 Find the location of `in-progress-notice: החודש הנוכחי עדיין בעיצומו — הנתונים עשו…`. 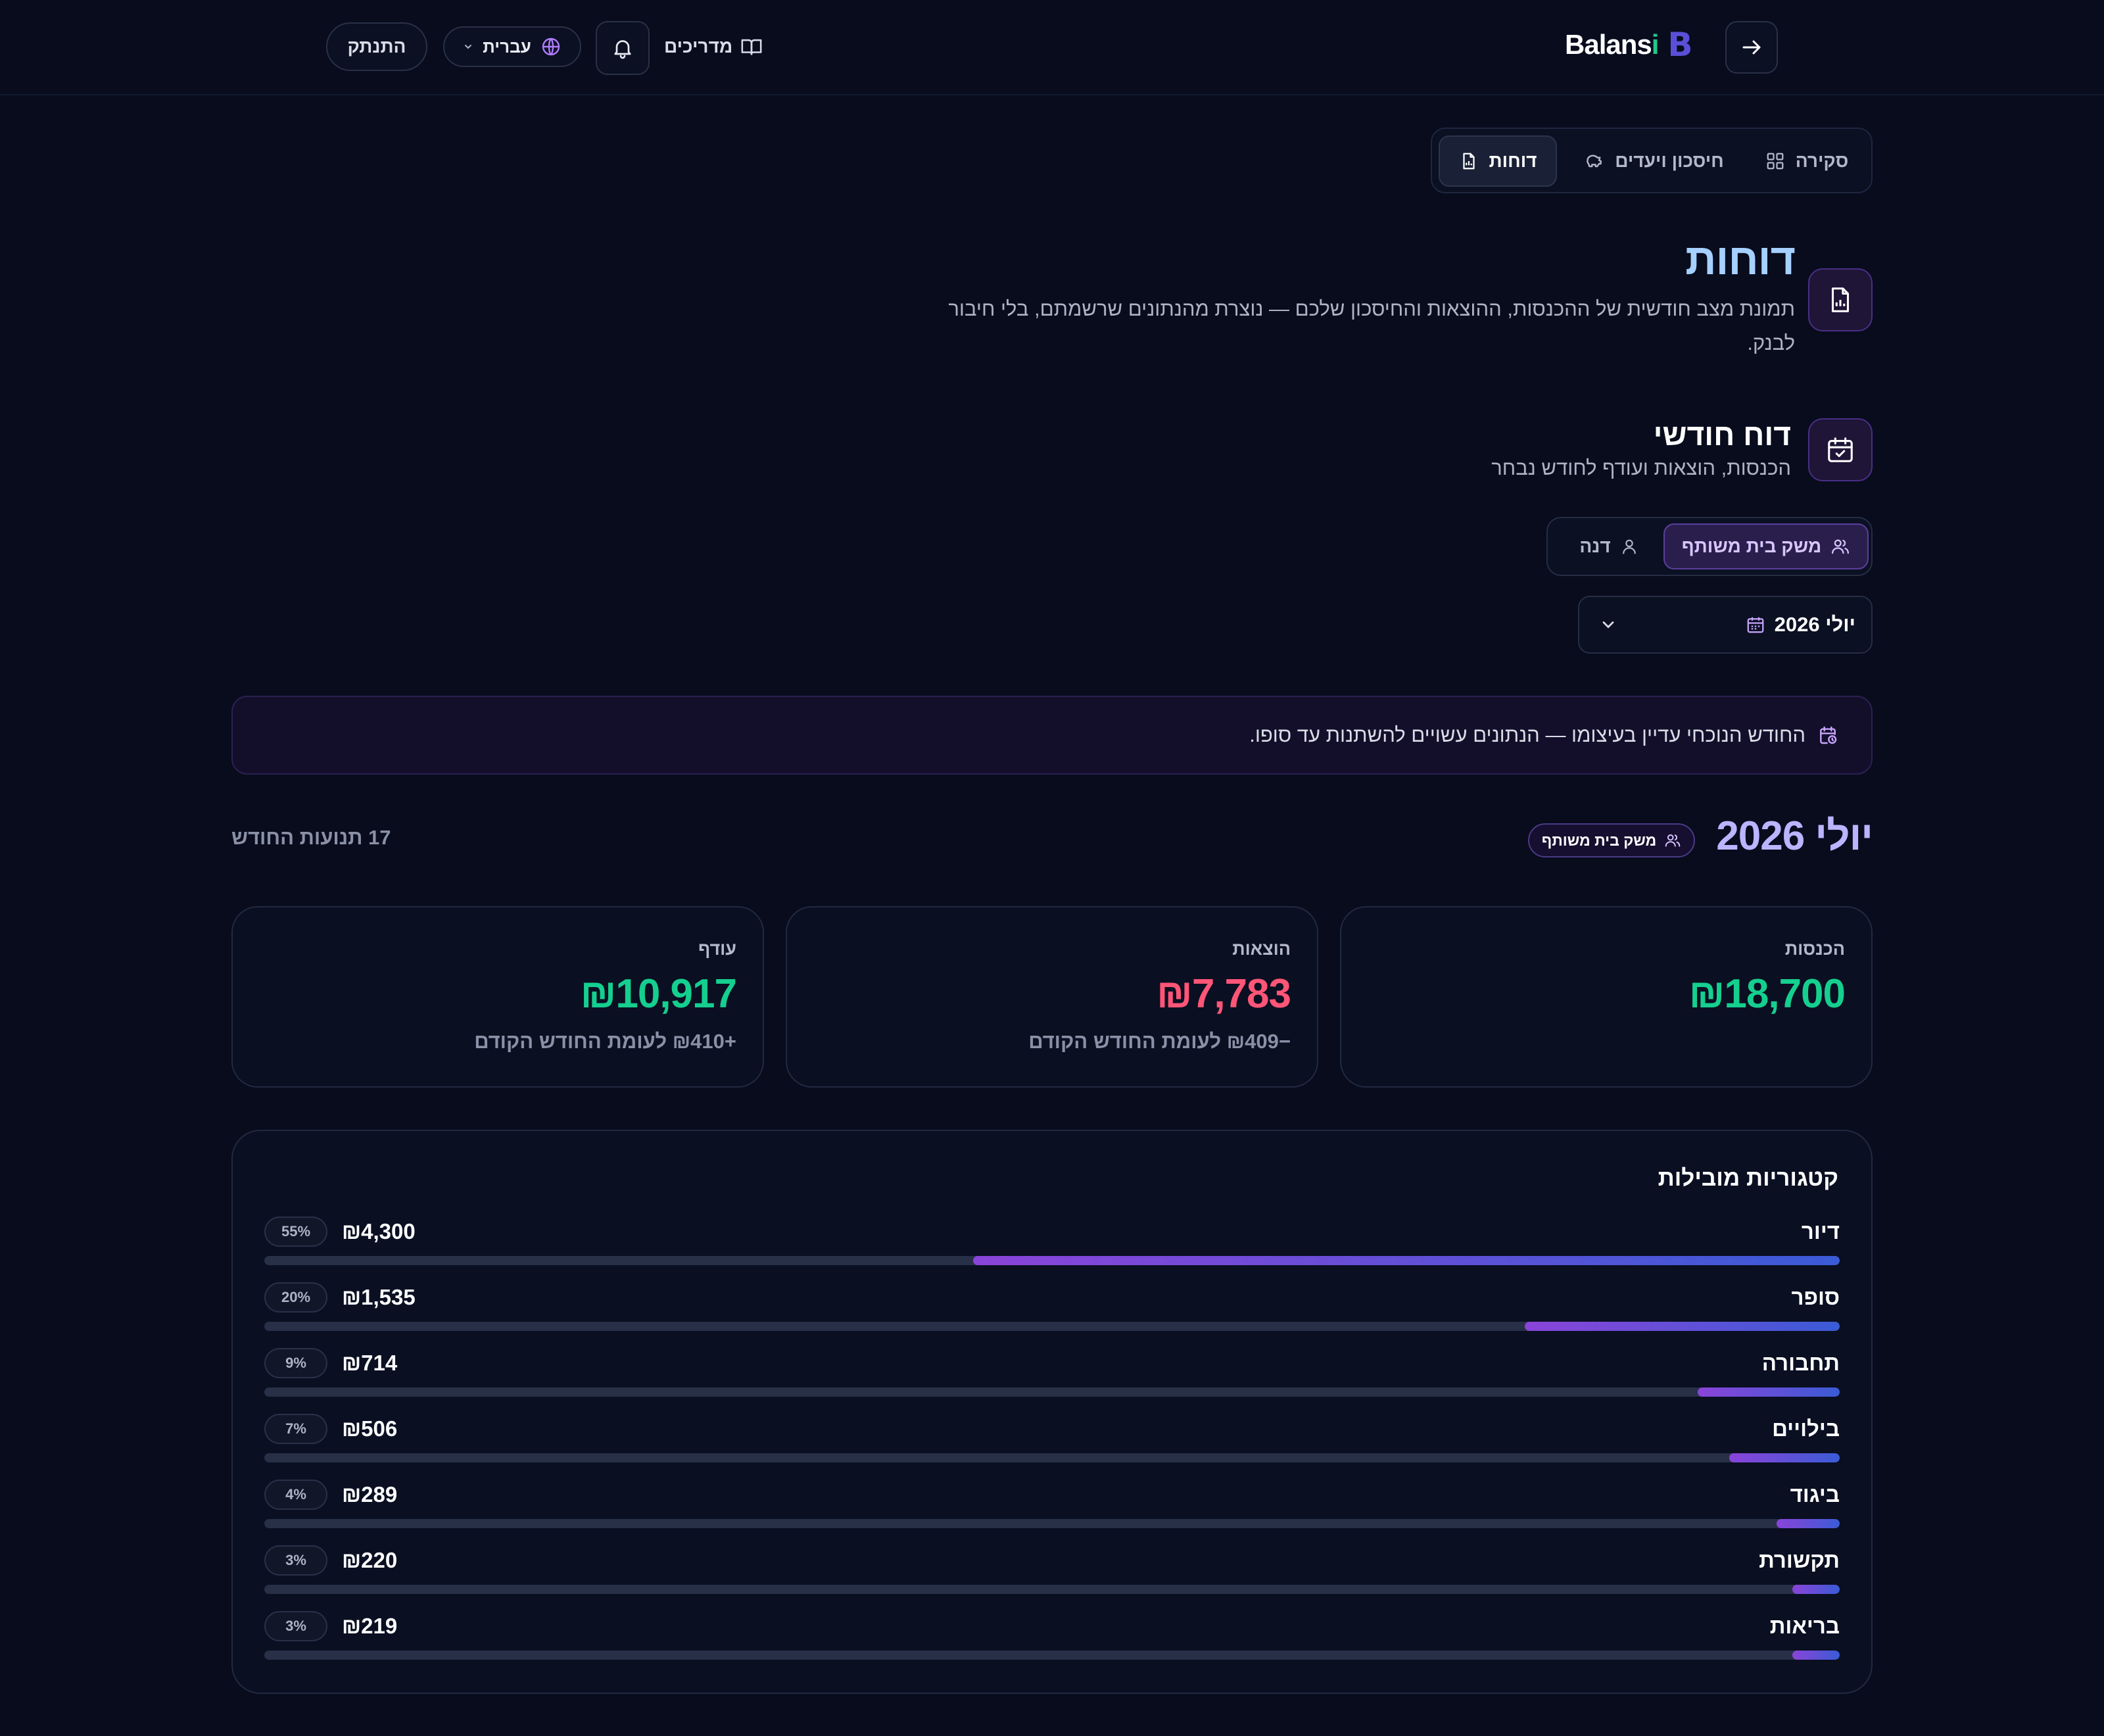

in-progress-notice: החודש הנוכחי עדיין בעיצומו — הנתונים עשו… is located at coordinates (1052, 736).